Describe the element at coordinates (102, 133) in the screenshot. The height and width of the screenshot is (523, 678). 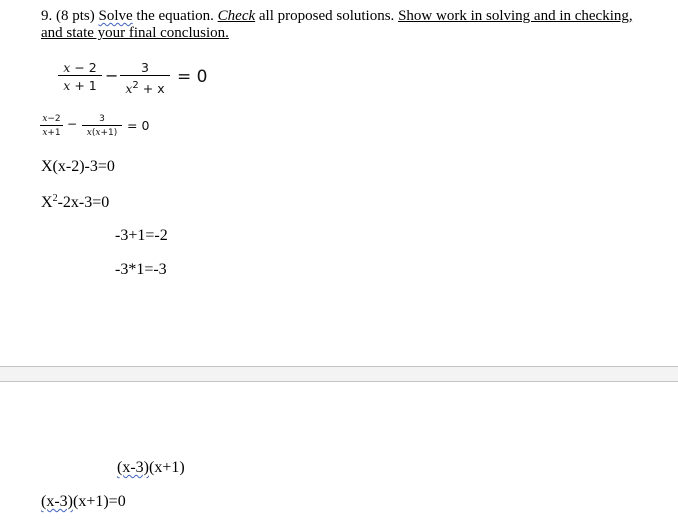
I see `fraction-2-denominator: x(x+1)` at that location.